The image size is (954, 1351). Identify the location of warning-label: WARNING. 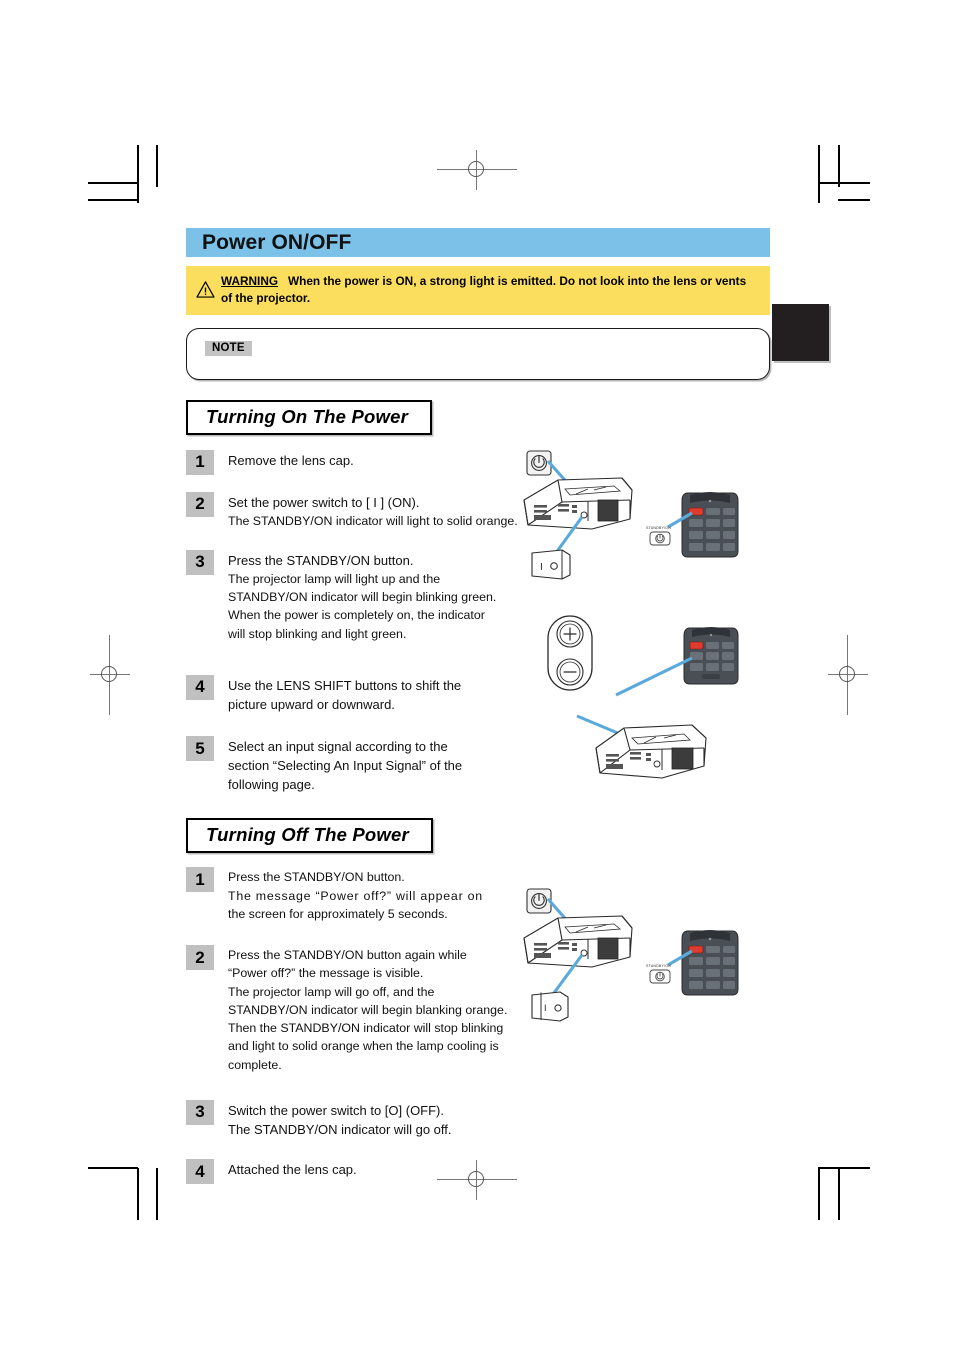
(250, 281).